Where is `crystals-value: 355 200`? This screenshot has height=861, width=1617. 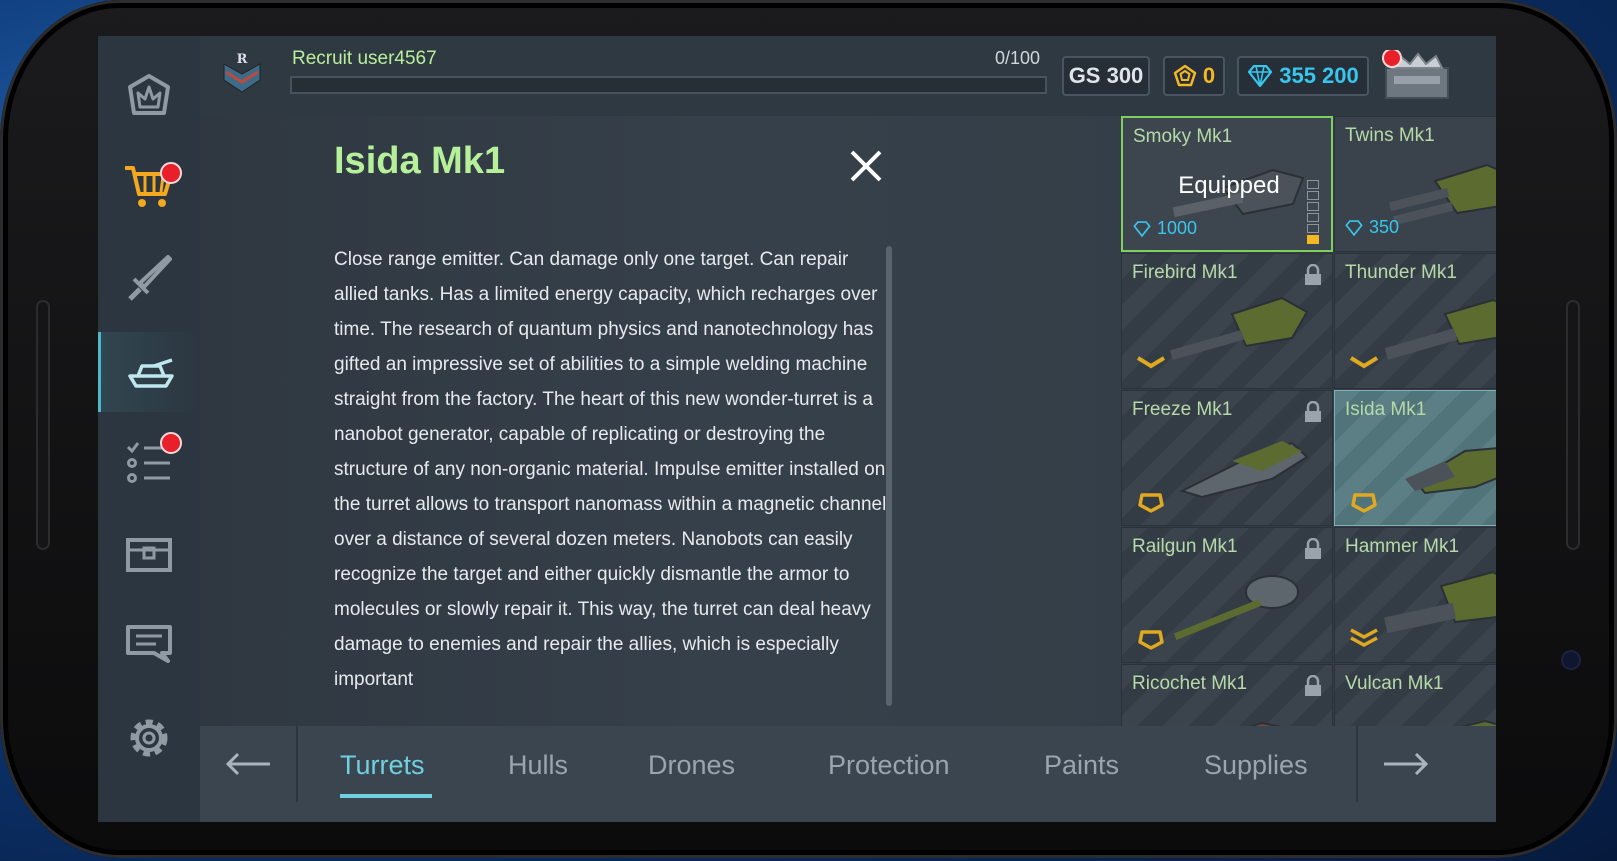
crystals-value: 355 200 is located at coordinates (1319, 75).